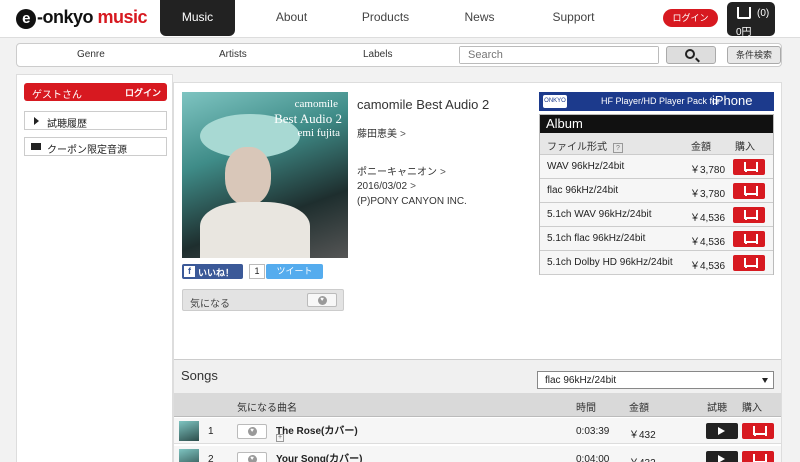 Image resolution: width=800 pixels, height=462 pixels. What do you see at coordinates (586, 408) in the screenshot?
I see `time-col-header: 時間` at bounding box center [586, 408].